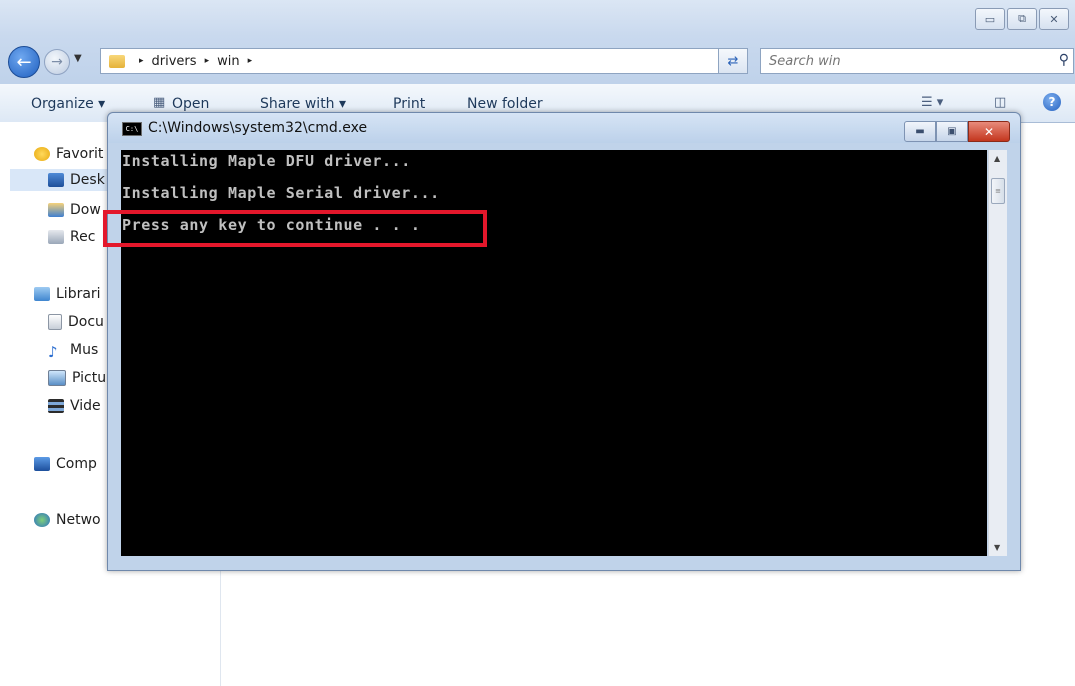 The width and height of the screenshot is (1075, 686). I want to click on nav-libraries: Librari, so click(67, 294).